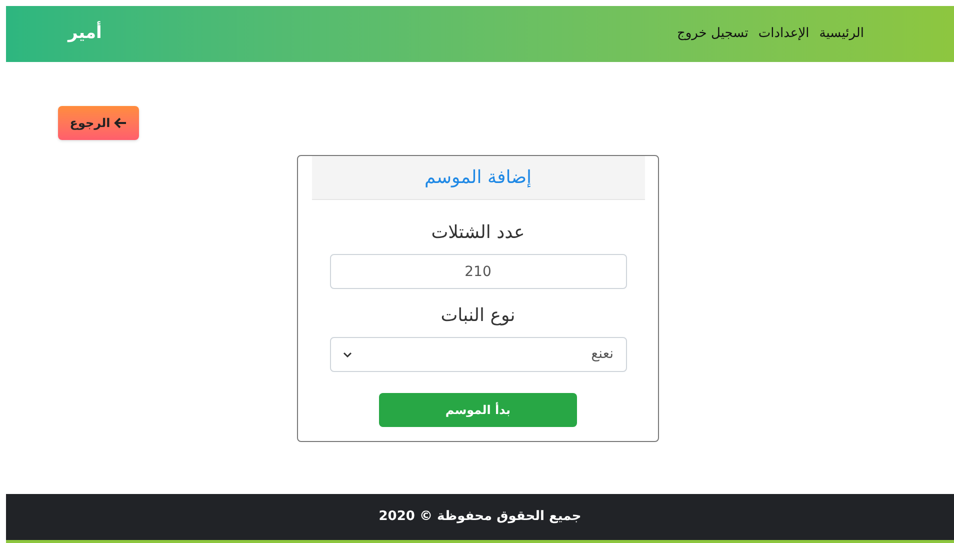  I want to click on nav-link: الرئيسية, so click(841, 34).